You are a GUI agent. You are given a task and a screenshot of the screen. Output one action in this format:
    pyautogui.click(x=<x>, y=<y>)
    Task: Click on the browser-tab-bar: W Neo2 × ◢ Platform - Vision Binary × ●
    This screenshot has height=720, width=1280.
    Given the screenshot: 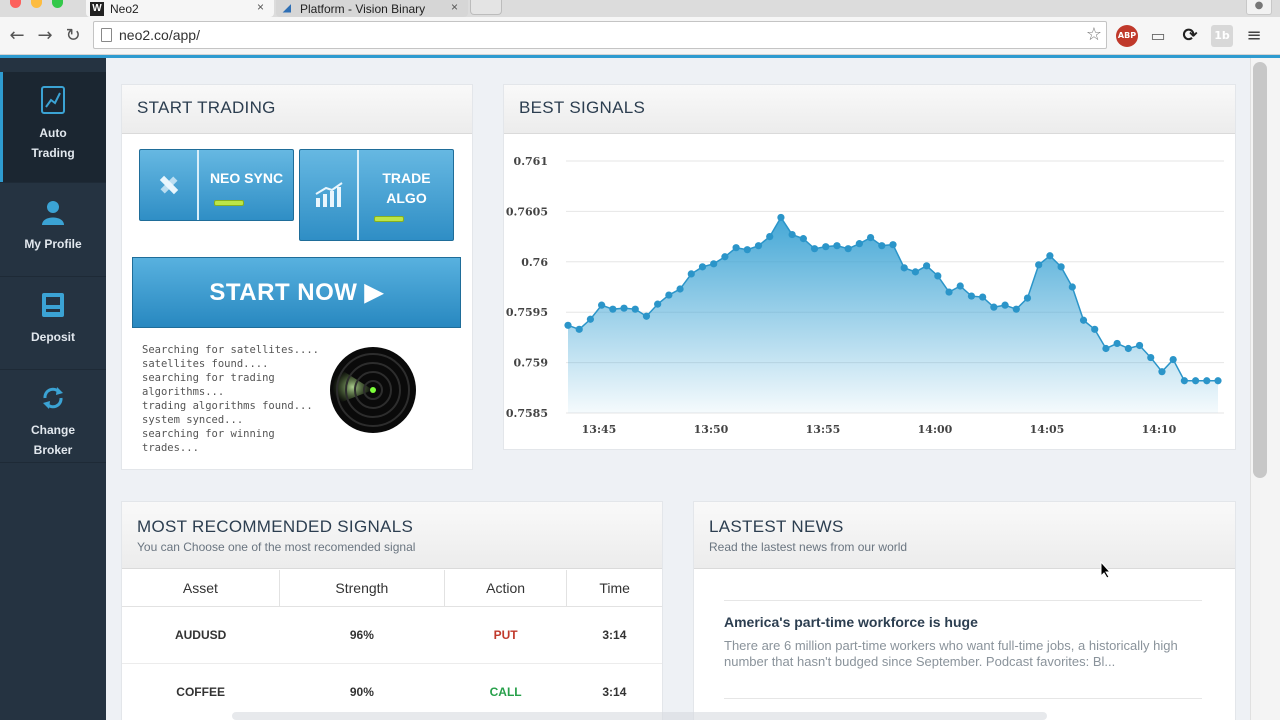 What is the action you would take?
    pyautogui.click(x=640, y=8)
    